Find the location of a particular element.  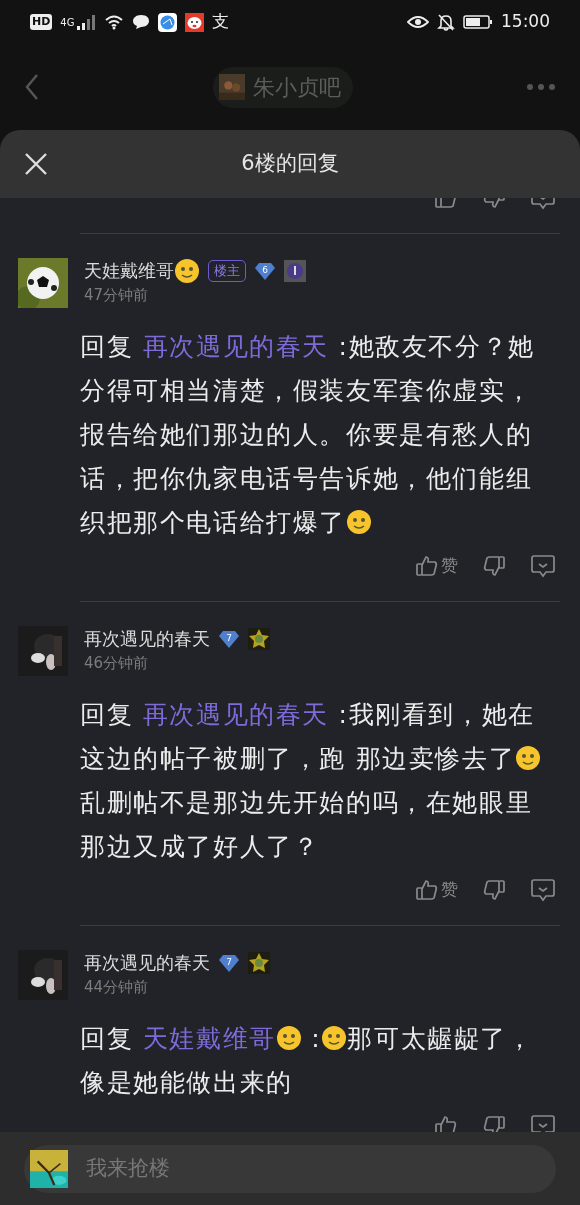

app-glyph-icon: 支 is located at coordinates (221, 22).